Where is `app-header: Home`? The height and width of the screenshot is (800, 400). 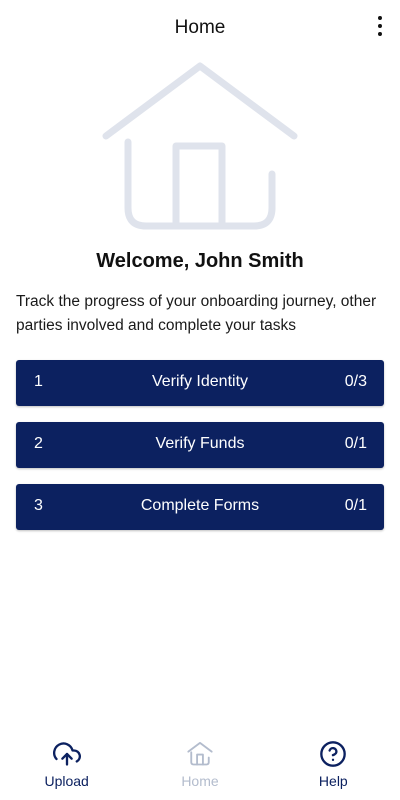
app-header: Home is located at coordinates (200, 28).